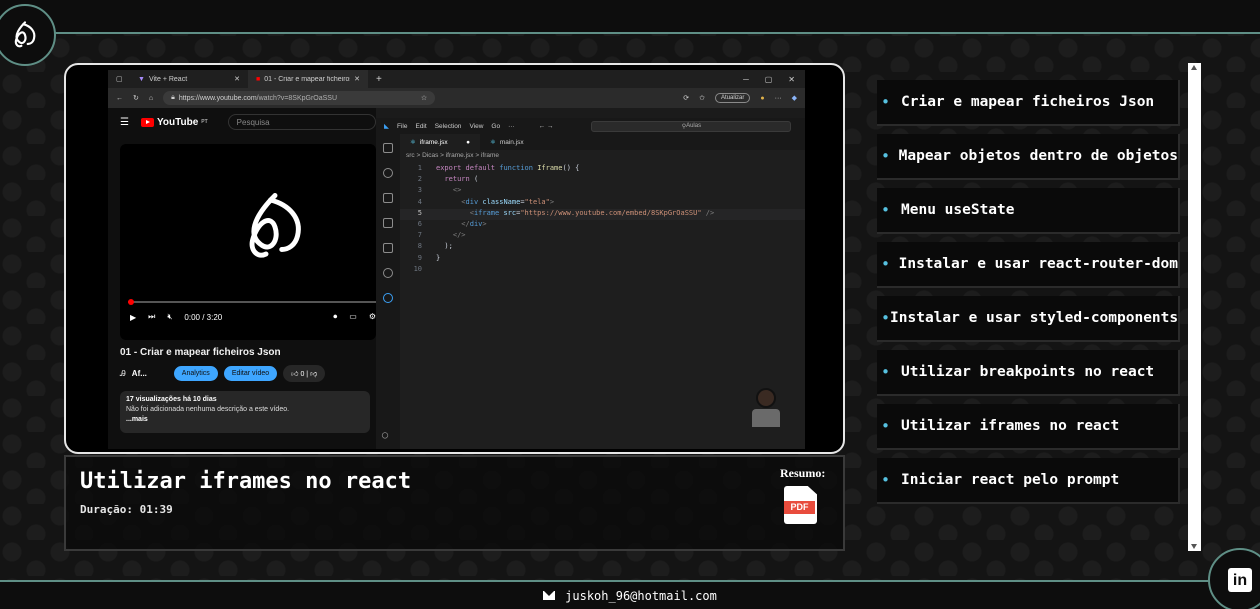 The height and width of the screenshot is (609, 1260). What do you see at coordinates (1038, 264) in the screenshot?
I see `playlist-item-label: Instalar e usar react-router-dom` at bounding box center [1038, 264].